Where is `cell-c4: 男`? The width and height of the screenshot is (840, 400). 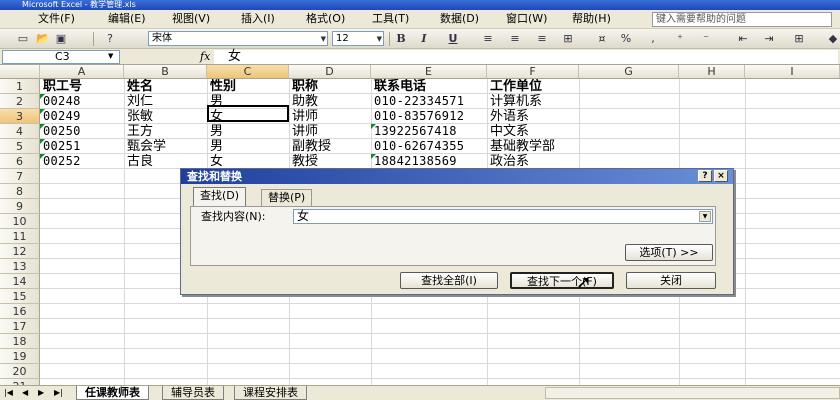 cell-c4: 男 is located at coordinates (248, 131).